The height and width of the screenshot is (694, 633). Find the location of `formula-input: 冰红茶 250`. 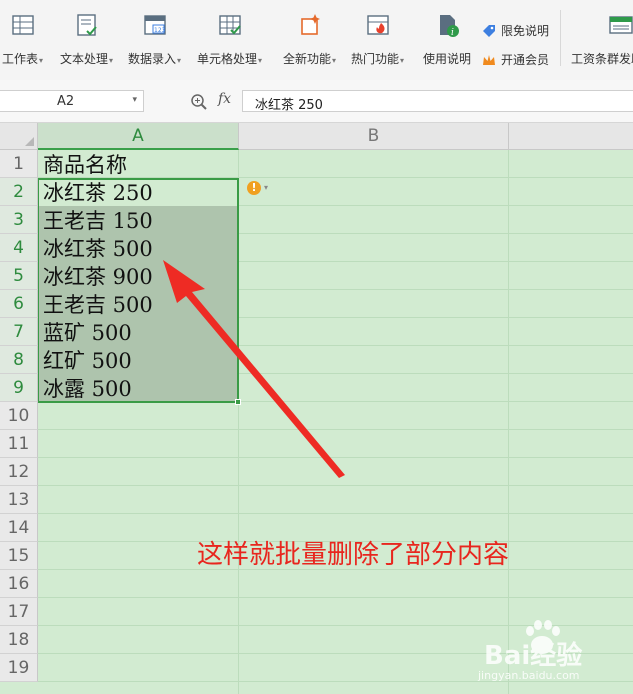

formula-input: 冰红茶 250 is located at coordinates (437, 101).